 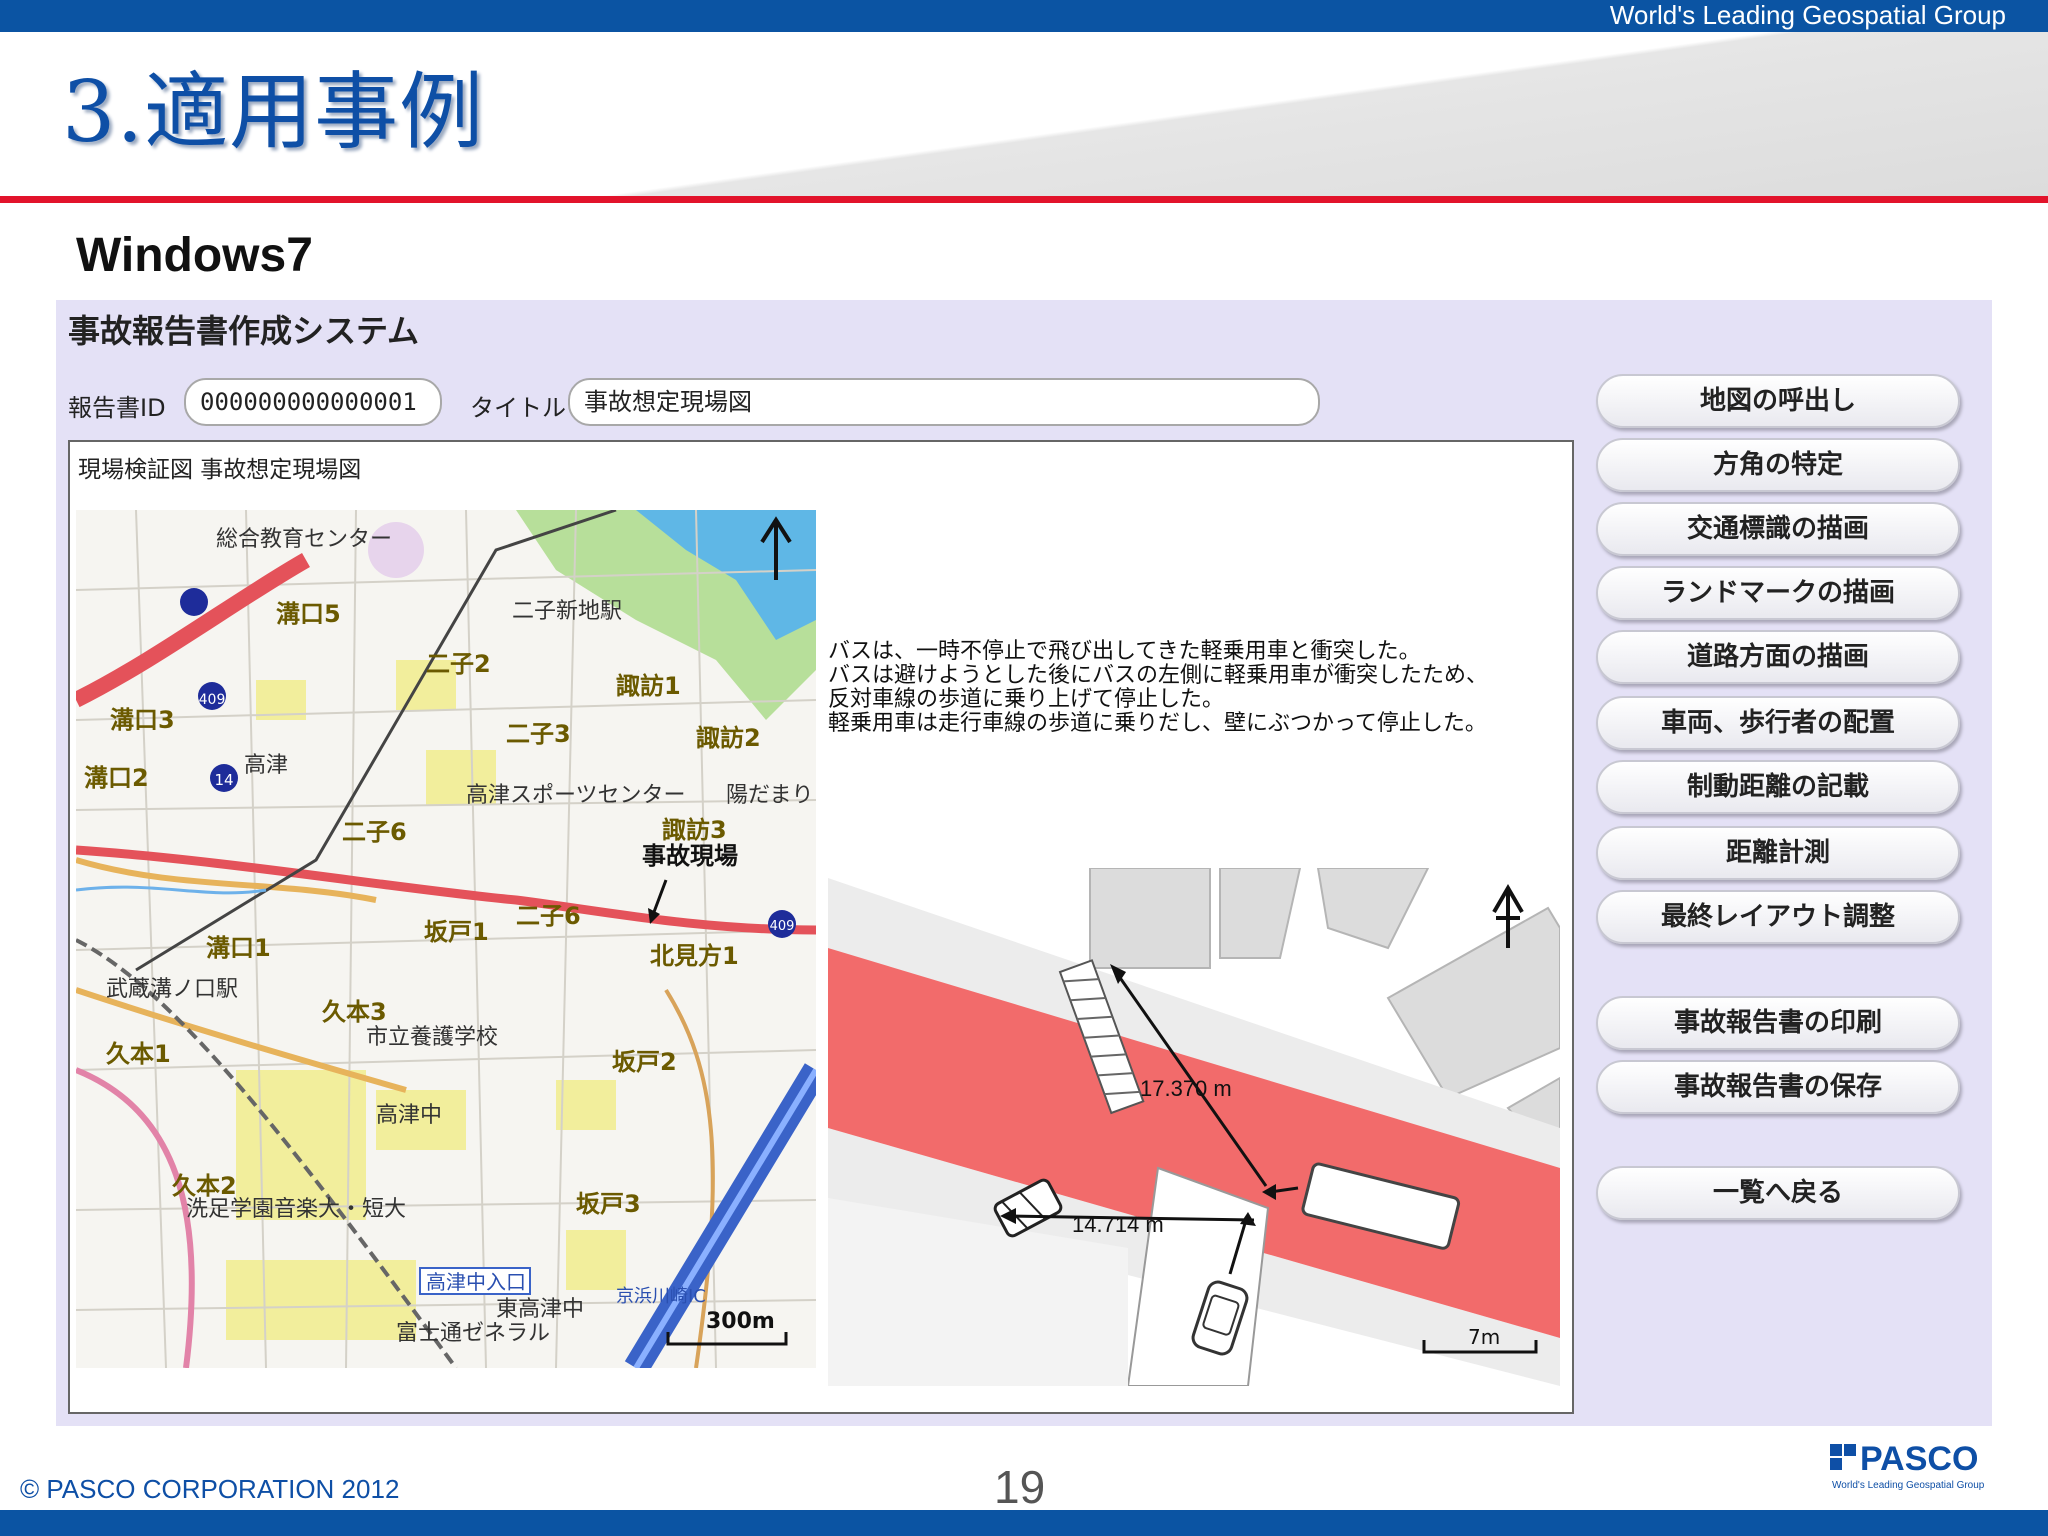 I want to click on report-id-label: 報告書ID, so click(x=117, y=408).